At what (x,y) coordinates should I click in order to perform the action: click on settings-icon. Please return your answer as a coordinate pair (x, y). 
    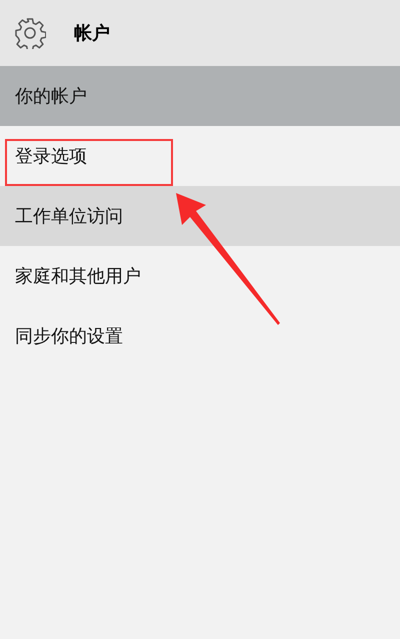
    Looking at the image, I should click on (30, 33).